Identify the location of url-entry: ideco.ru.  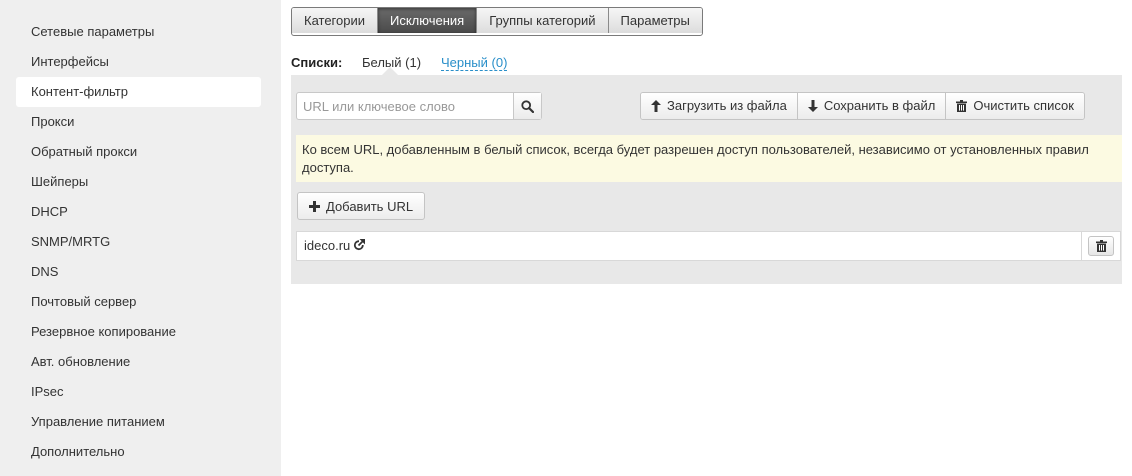
(327, 245).